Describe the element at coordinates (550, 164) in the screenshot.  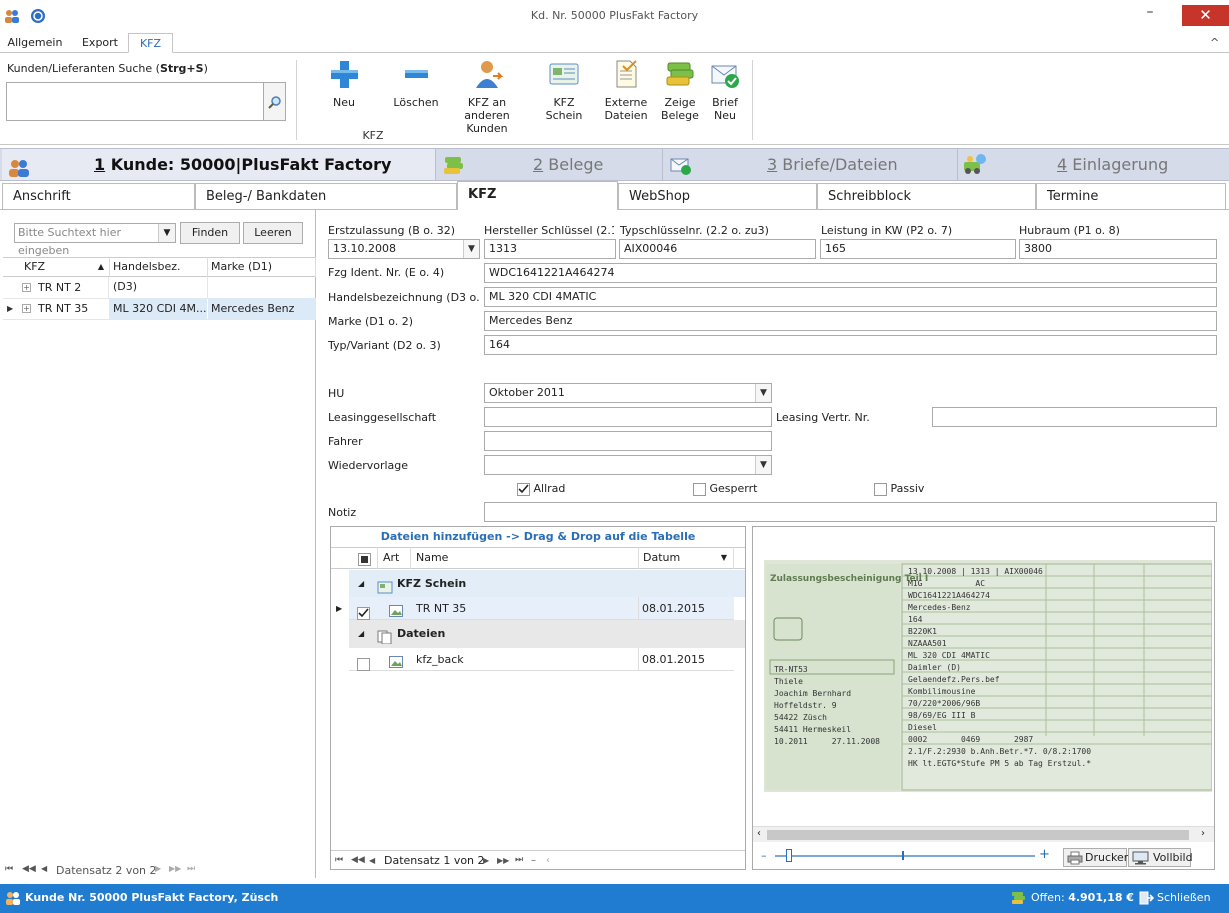
I see `tab-belege: 2 Belege` at that location.